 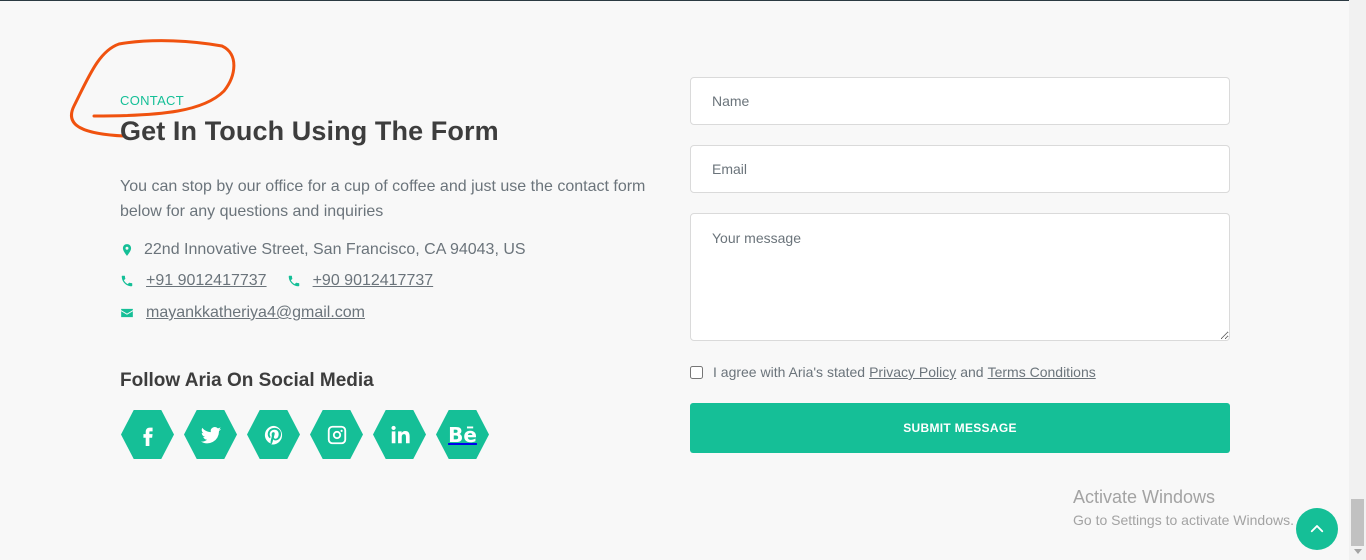 What do you see at coordinates (276, 281) in the screenshot?
I see `phones-row: +91 9012417737 +90 9012417737` at bounding box center [276, 281].